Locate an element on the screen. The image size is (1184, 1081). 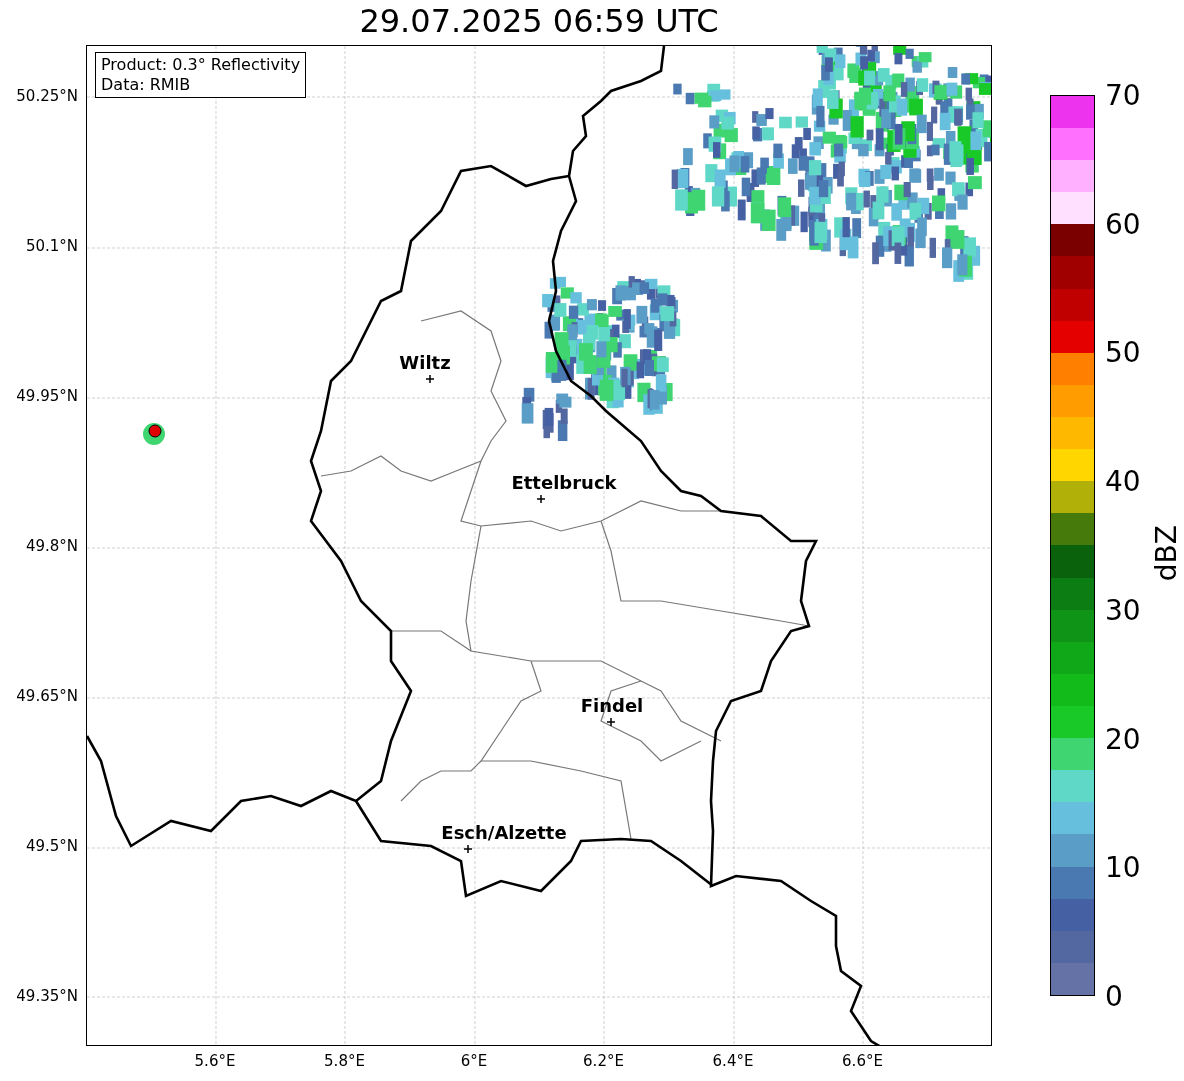
axis-tick-label: 49.8°N is located at coordinates (51, 546).